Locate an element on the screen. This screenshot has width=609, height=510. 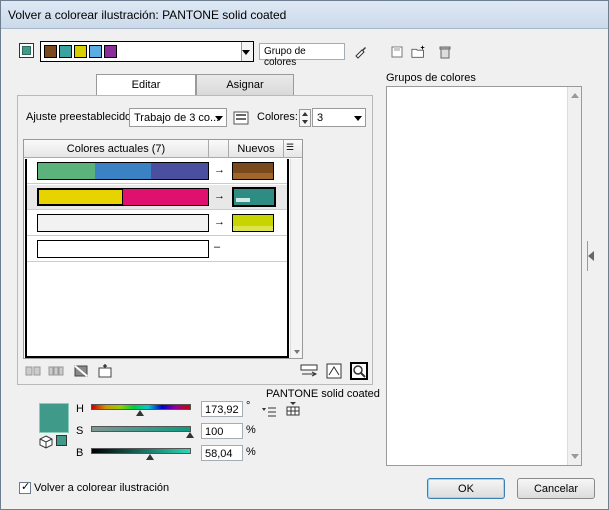
checkmark-icon: ✓ is located at coordinates (26, 487).